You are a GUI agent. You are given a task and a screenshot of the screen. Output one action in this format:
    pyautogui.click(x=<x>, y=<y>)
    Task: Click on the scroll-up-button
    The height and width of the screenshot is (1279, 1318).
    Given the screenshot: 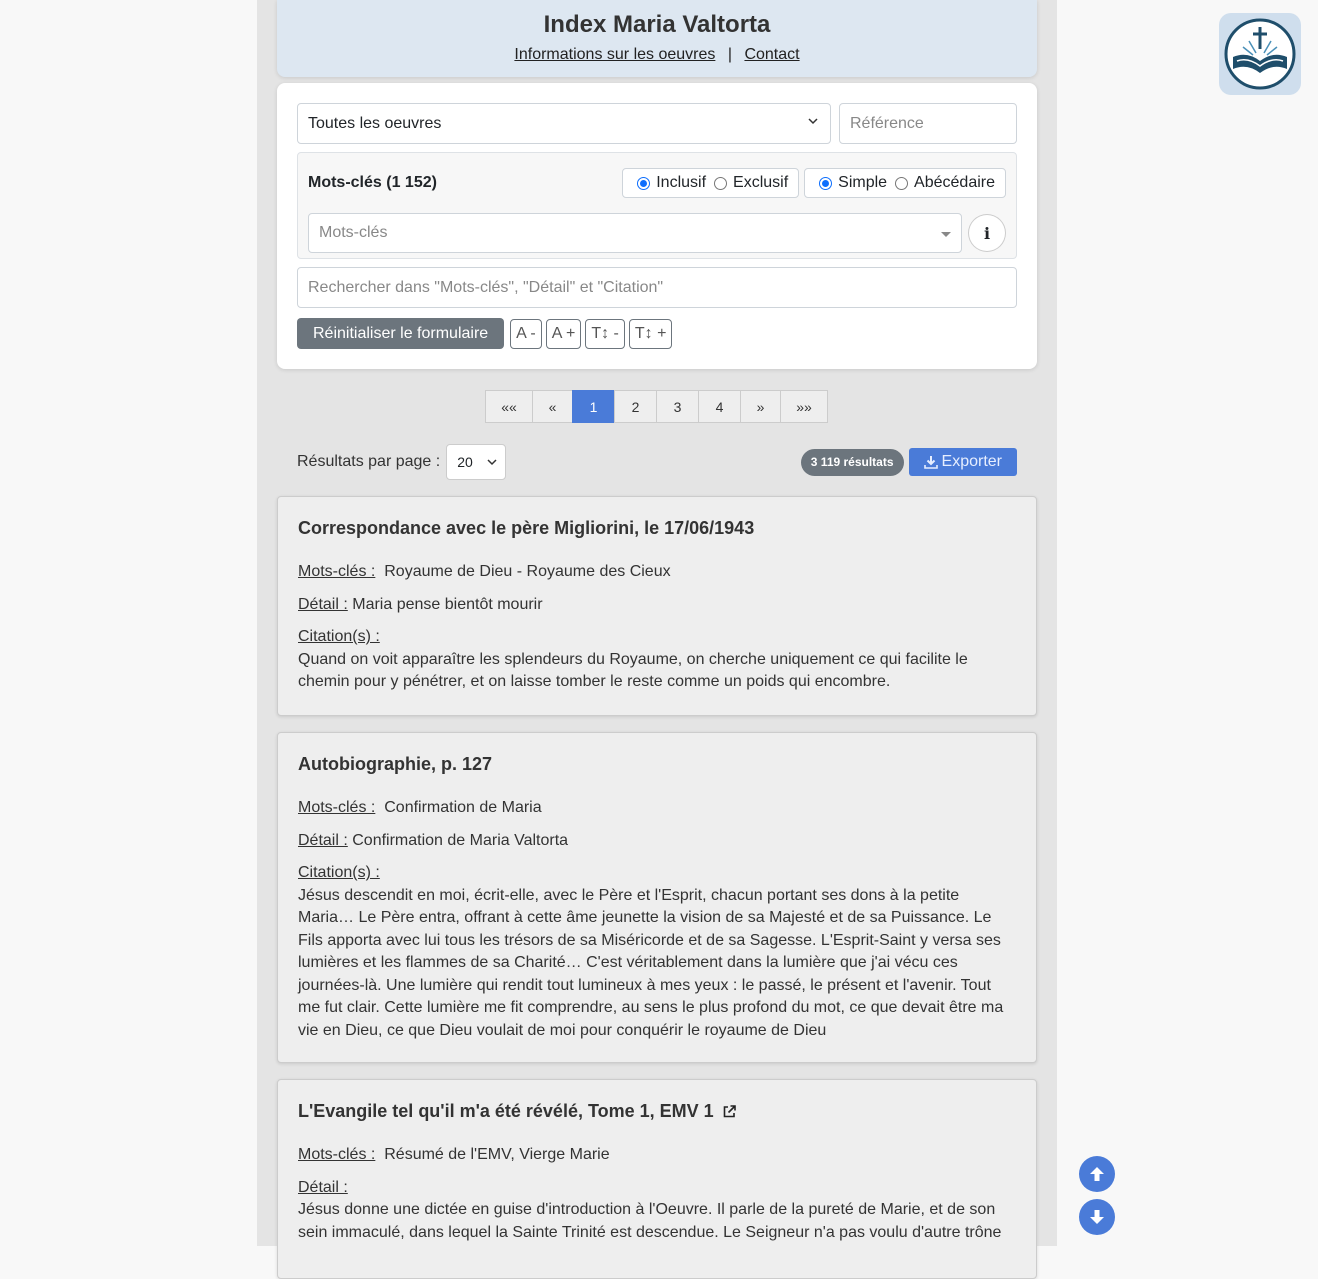 What is the action you would take?
    pyautogui.click(x=1097, y=1174)
    